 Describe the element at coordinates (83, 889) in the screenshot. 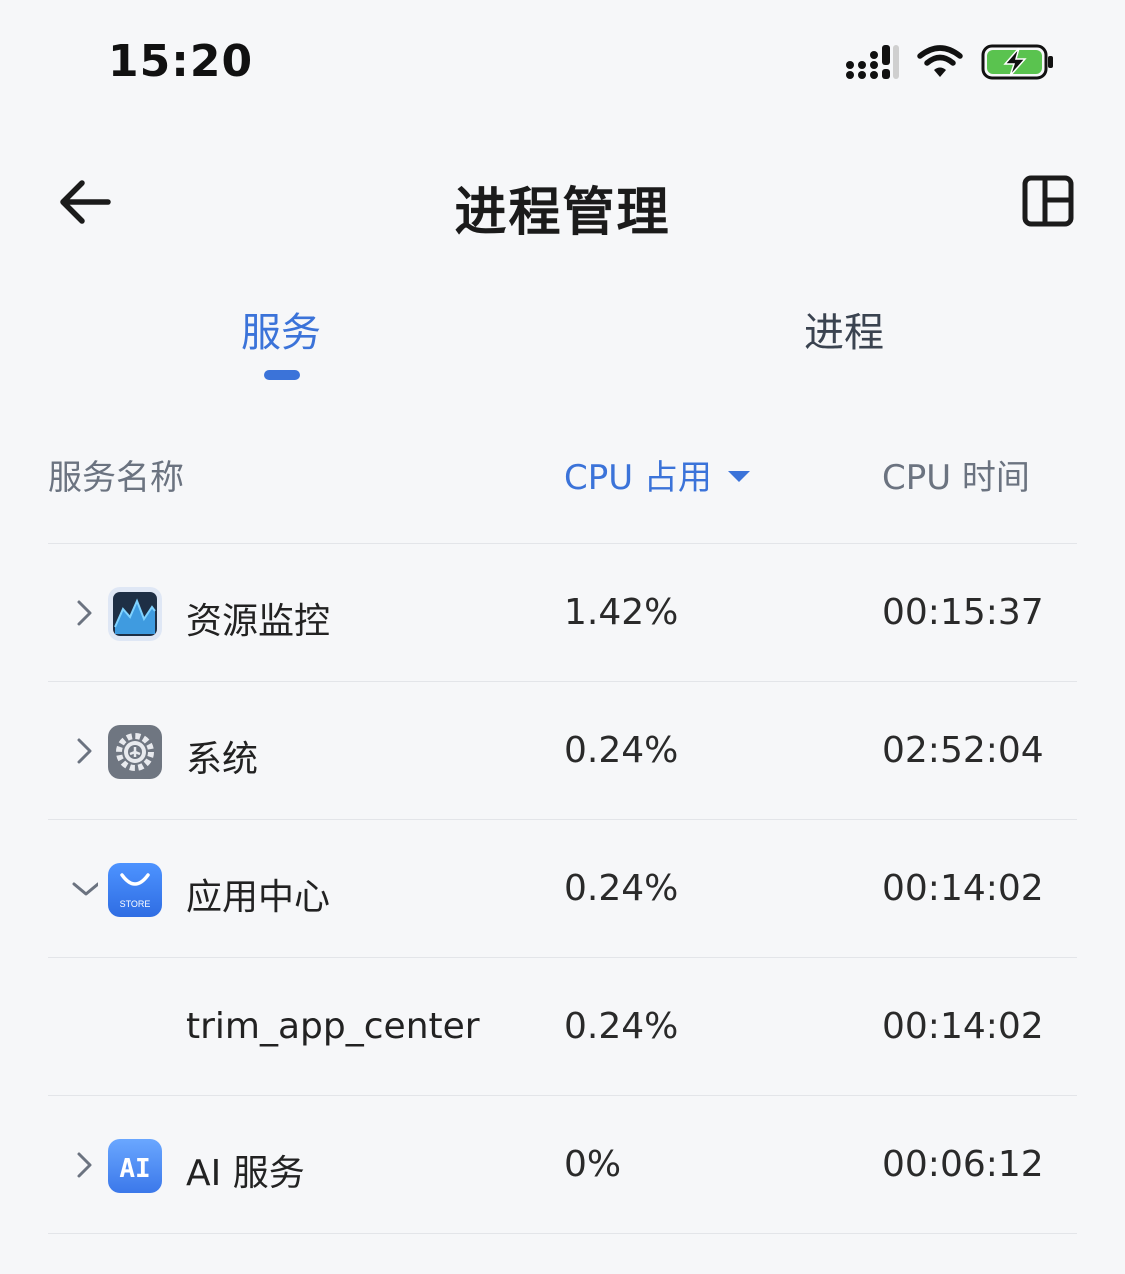

I see `chevron-down-icon` at that location.